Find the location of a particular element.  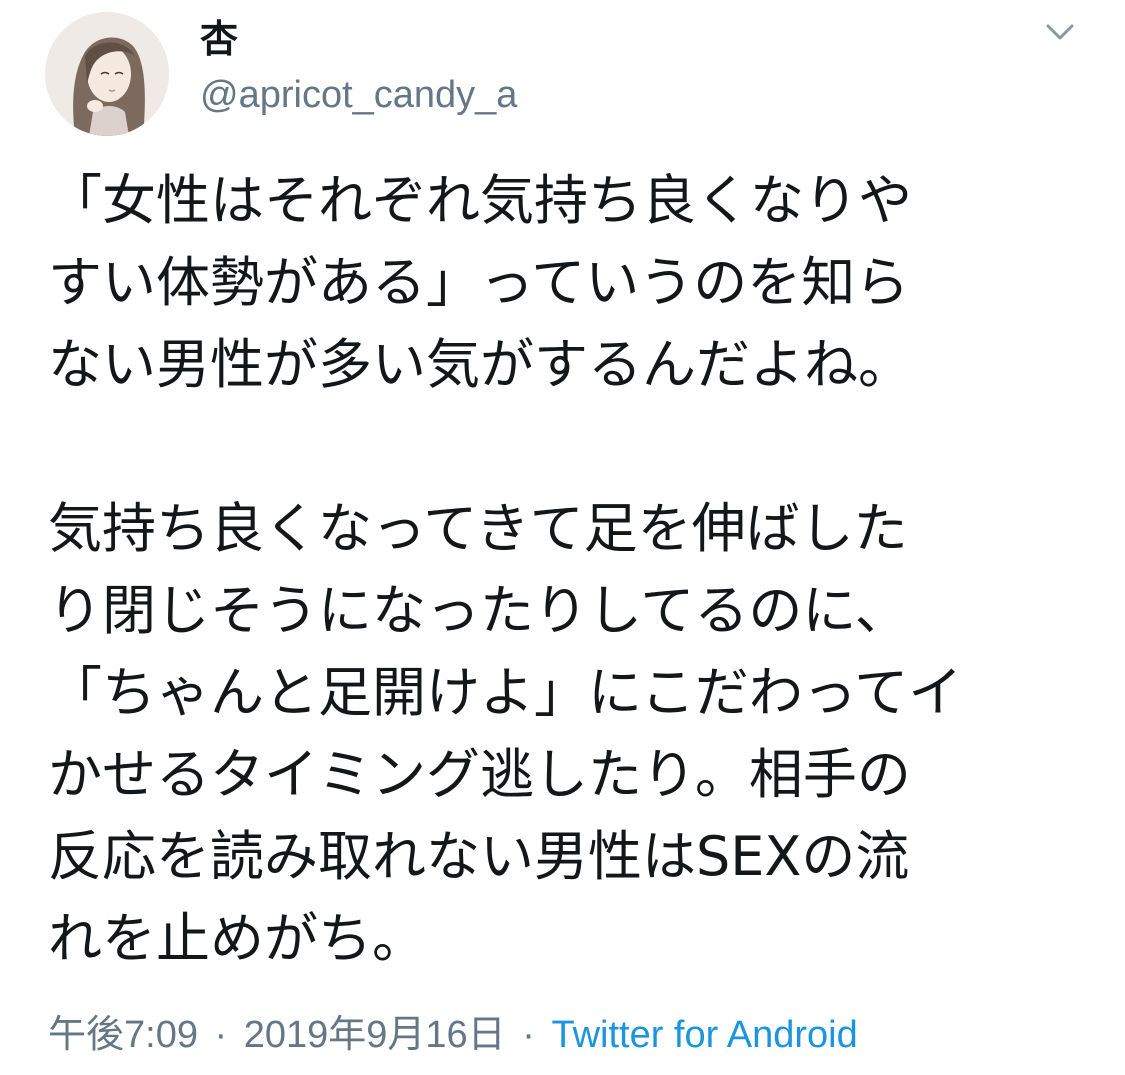

tweet-text-line: ない男性が多い気がするんだよね。 is located at coordinates (480, 364).